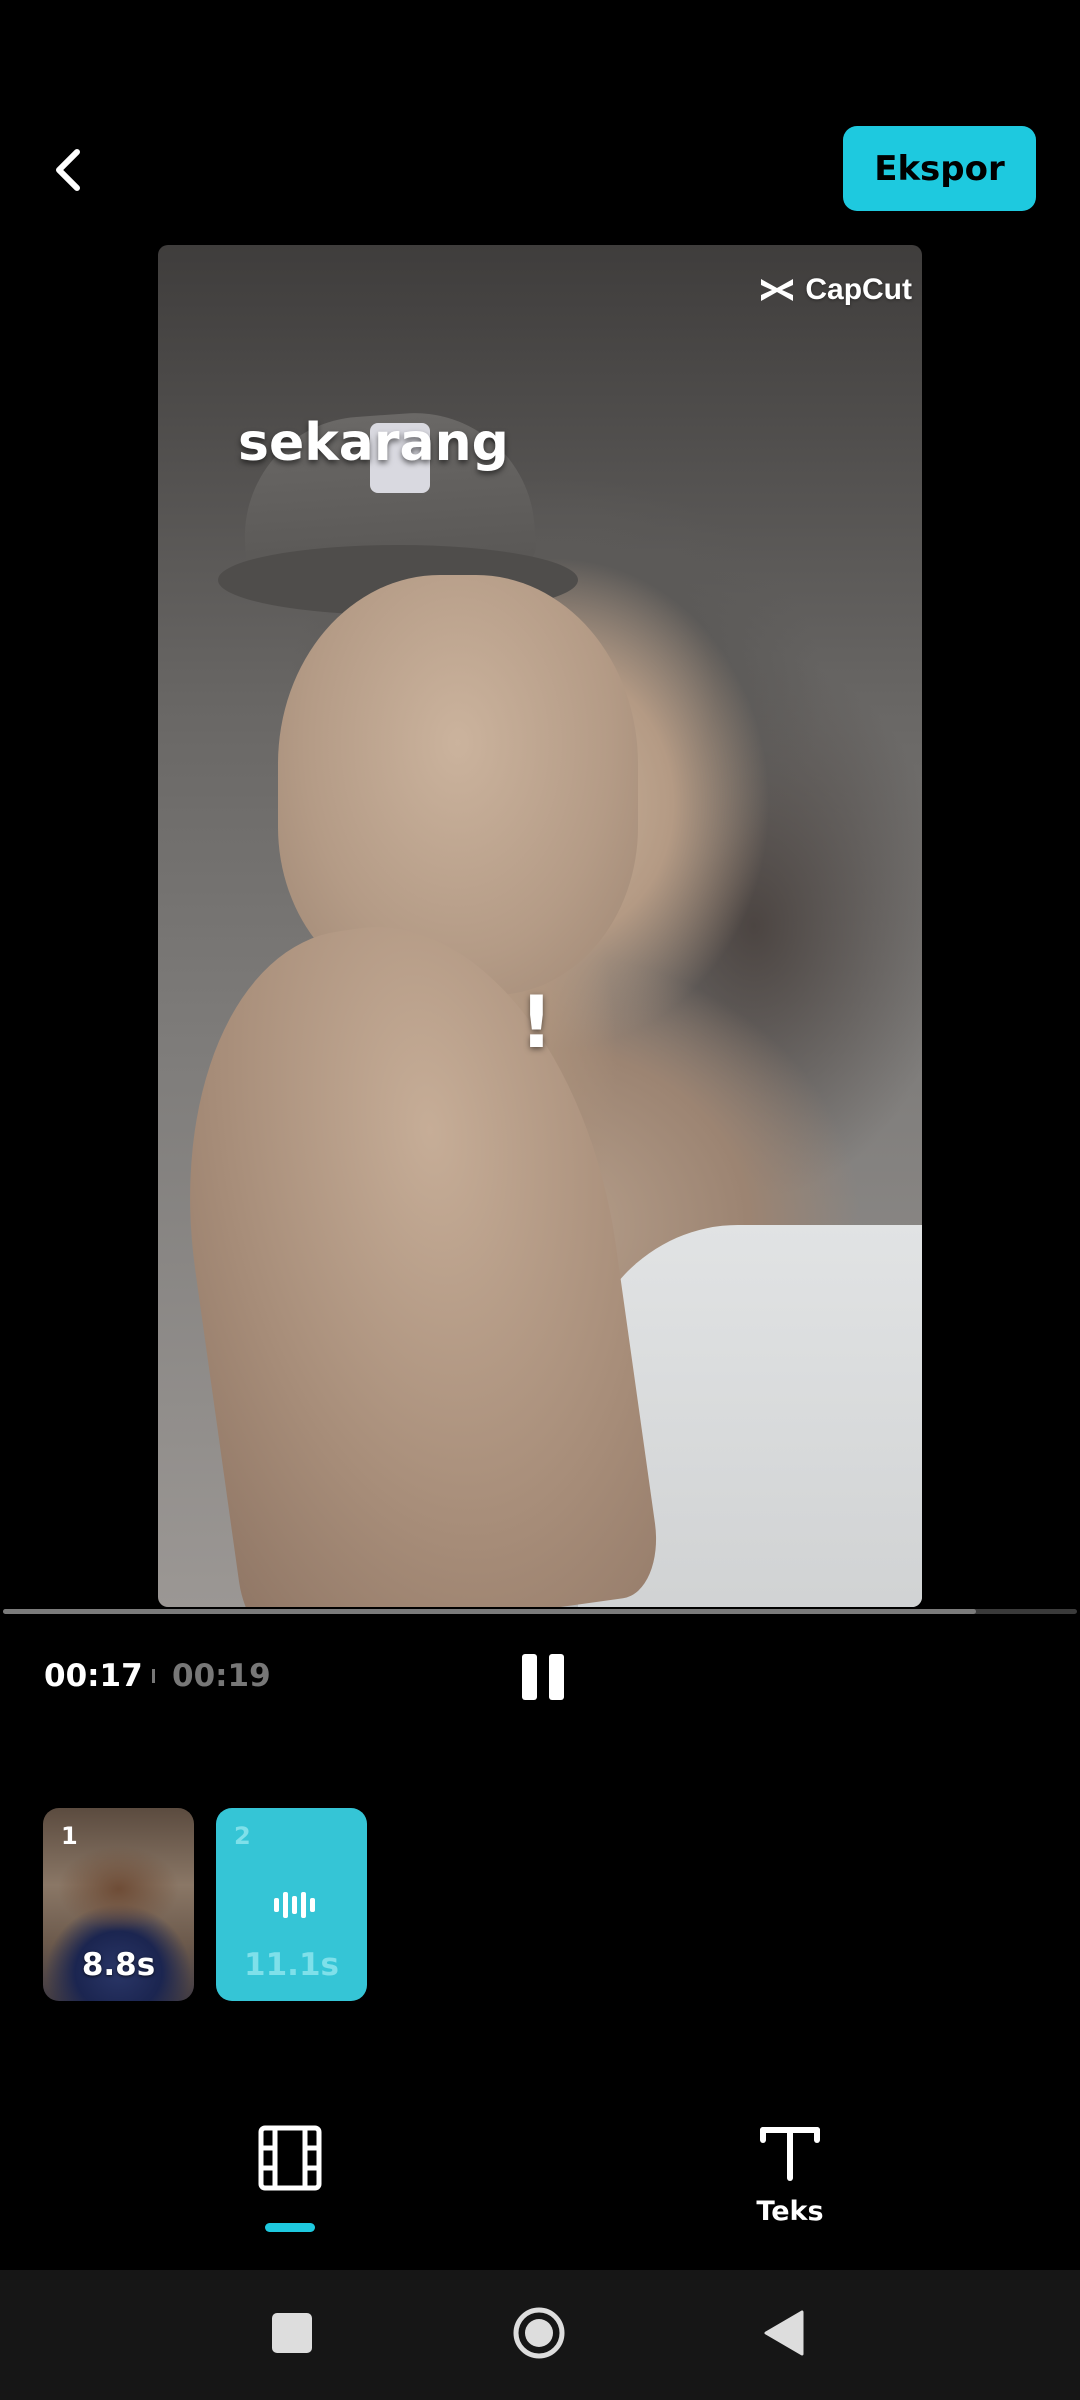  Describe the element at coordinates (411, 1253) in the screenshot. I see `preview-hand-shape` at that location.